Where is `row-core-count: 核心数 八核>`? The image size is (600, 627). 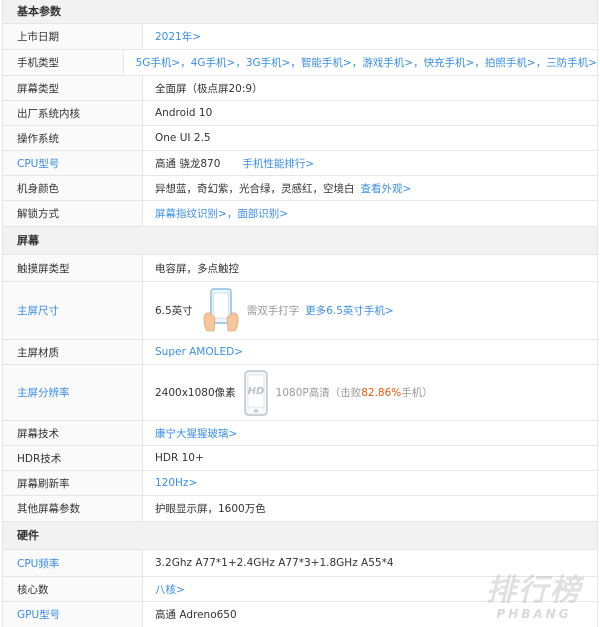
row-core-count: 核心数 八核> is located at coordinates (300, 589).